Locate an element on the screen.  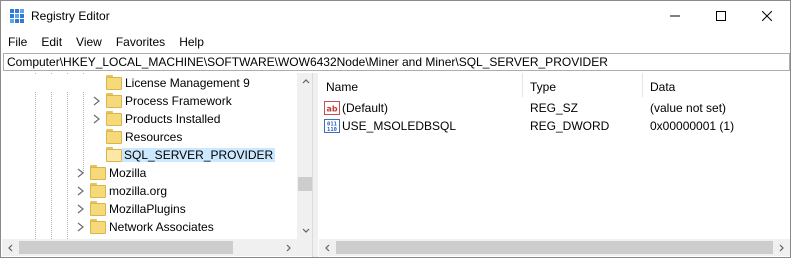
menu-file: File is located at coordinates (17, 42).